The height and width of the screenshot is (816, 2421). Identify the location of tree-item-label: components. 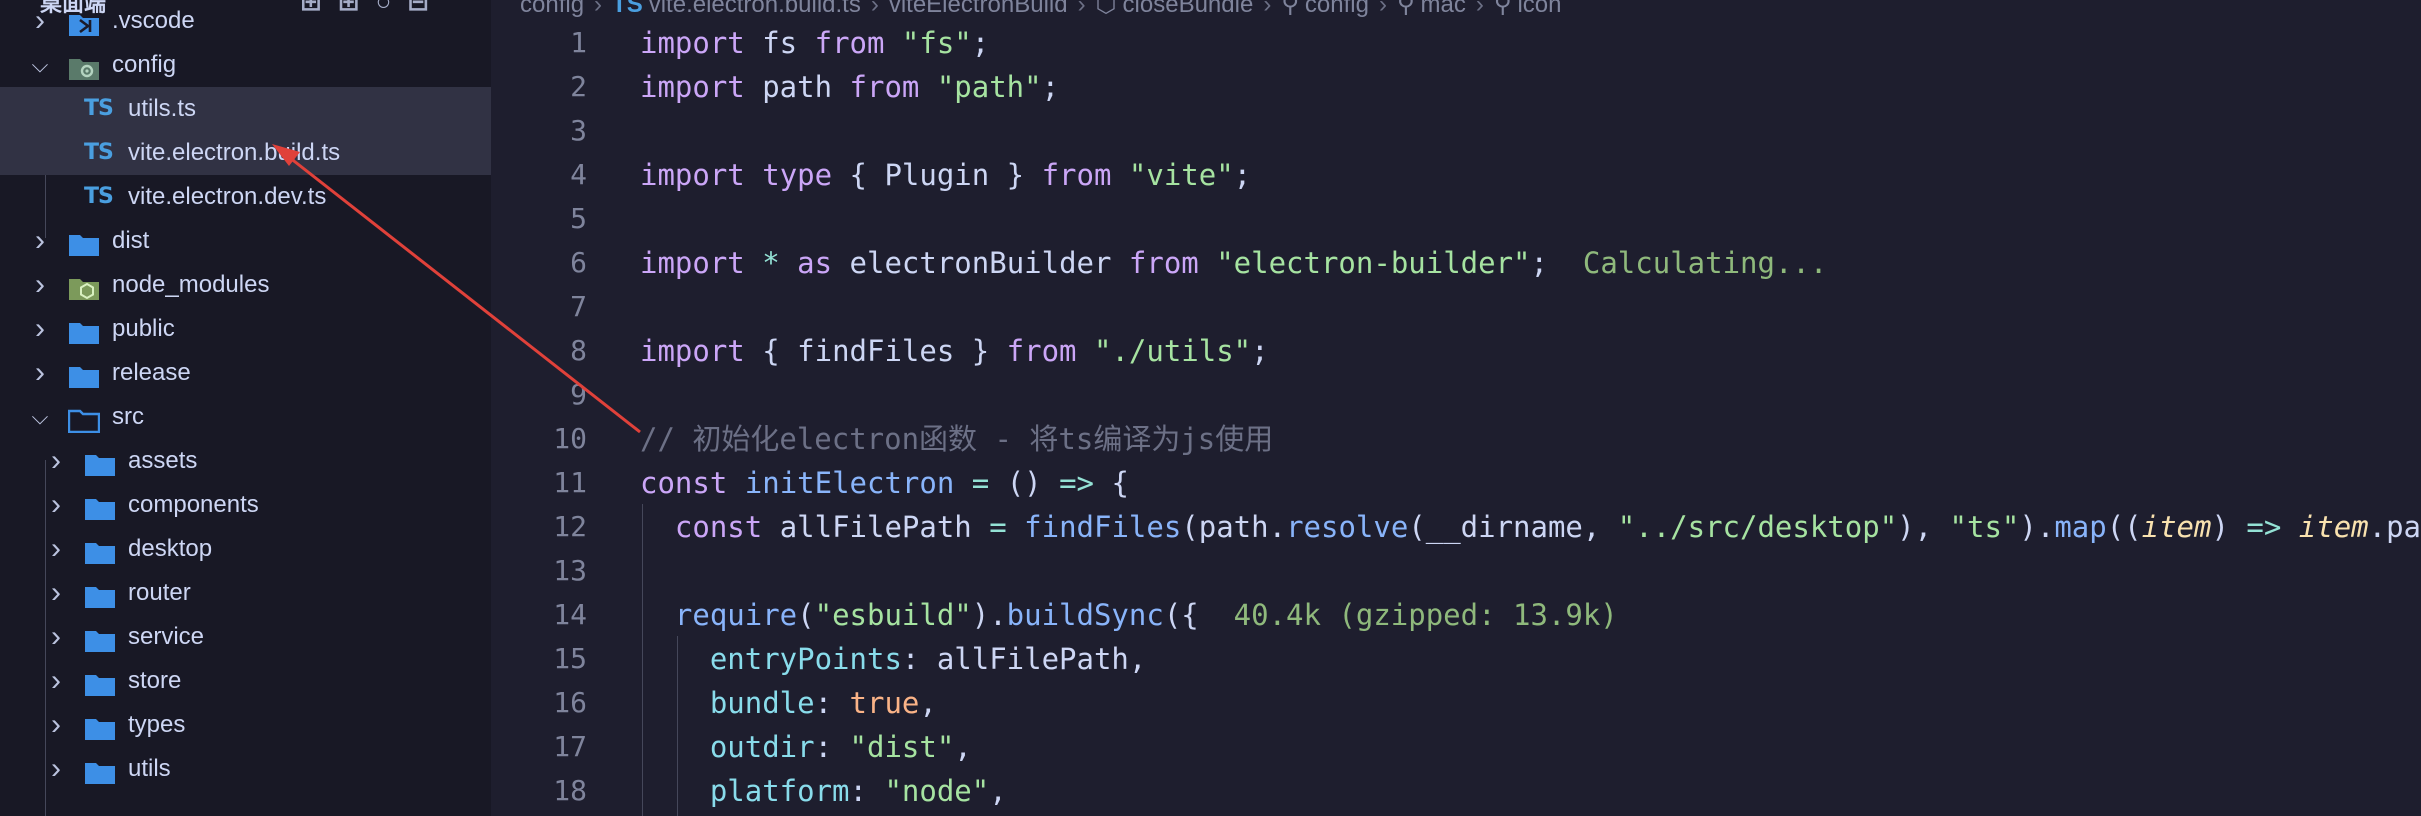
(193, 504).